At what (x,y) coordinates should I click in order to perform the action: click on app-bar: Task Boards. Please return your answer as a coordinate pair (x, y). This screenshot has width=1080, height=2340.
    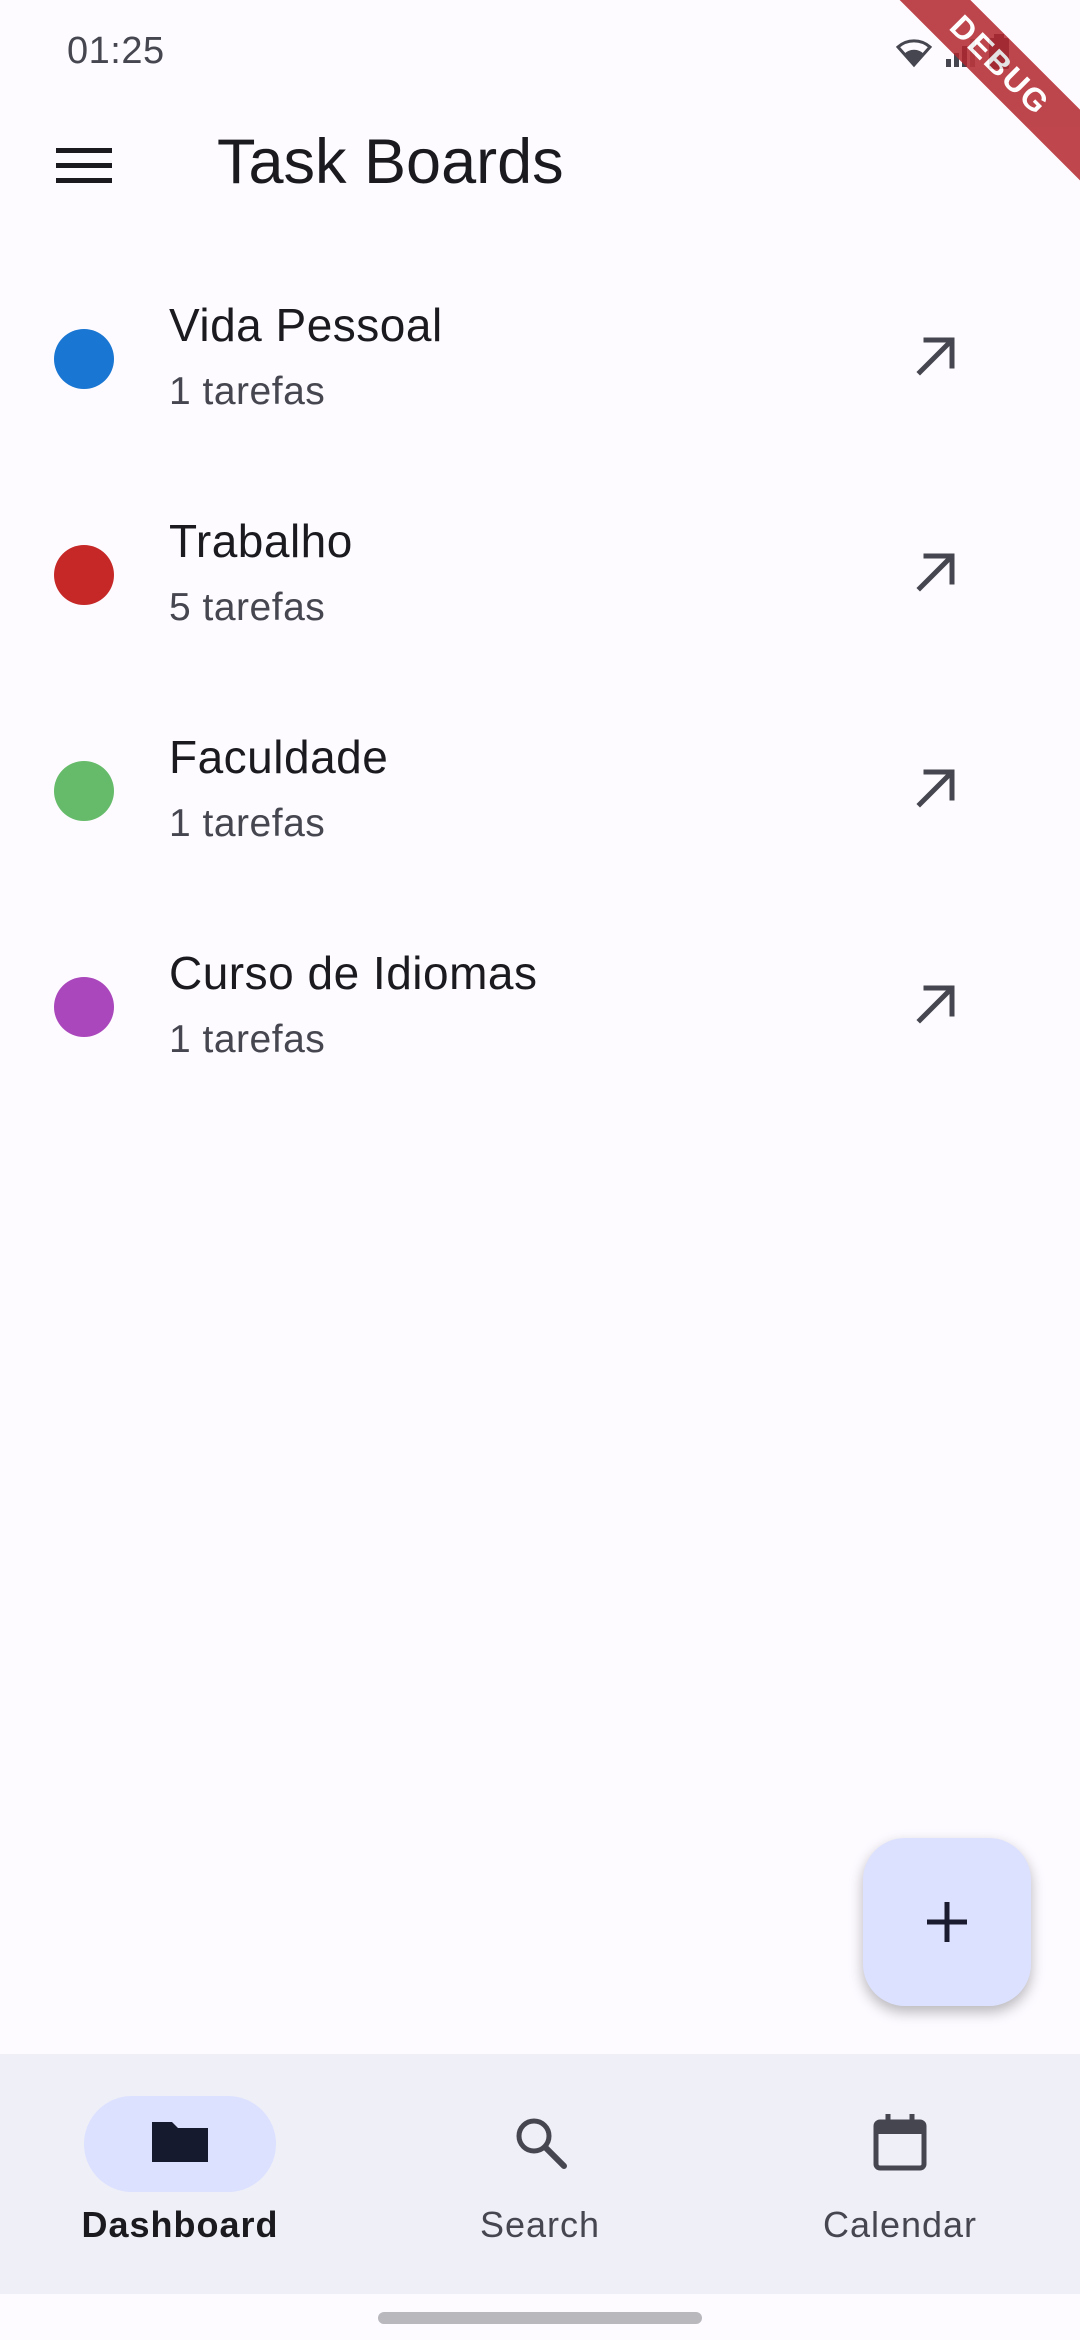
    Looking at the image, I should click on (540, 165).